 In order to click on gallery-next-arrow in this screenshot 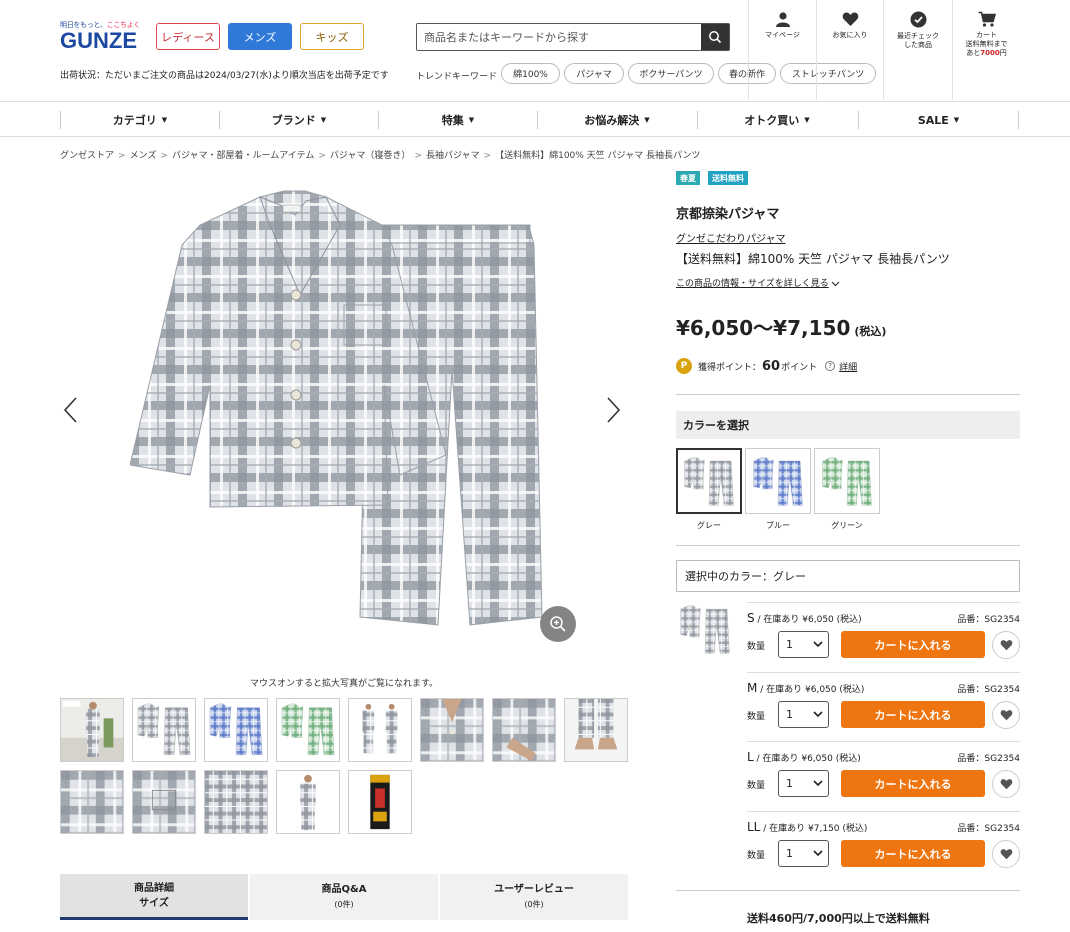, I will do `click(614, 410)`.